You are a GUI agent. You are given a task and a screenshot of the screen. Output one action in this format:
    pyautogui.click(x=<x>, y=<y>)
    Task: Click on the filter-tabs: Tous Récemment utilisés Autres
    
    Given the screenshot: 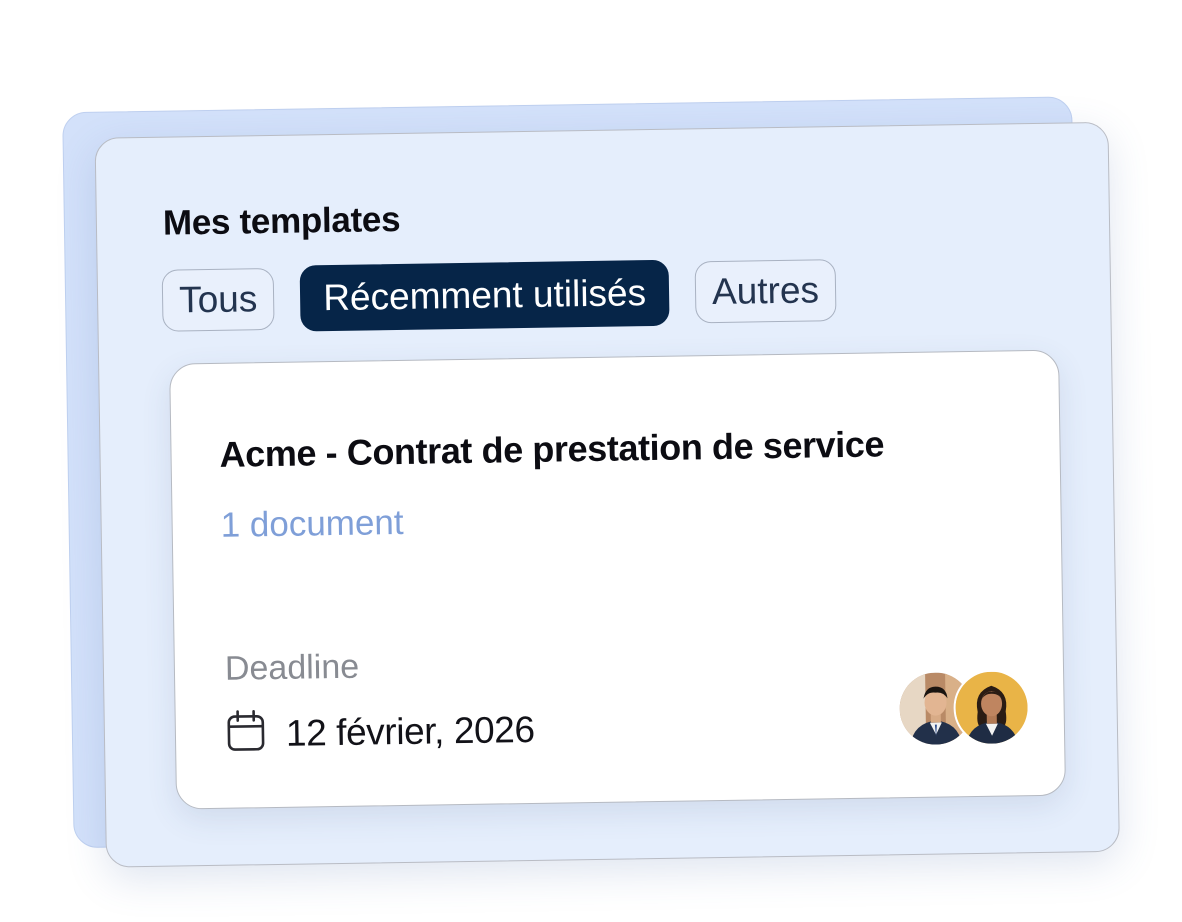 What is the action you would take?
    pyautogui.click(x=499, y=296)
    